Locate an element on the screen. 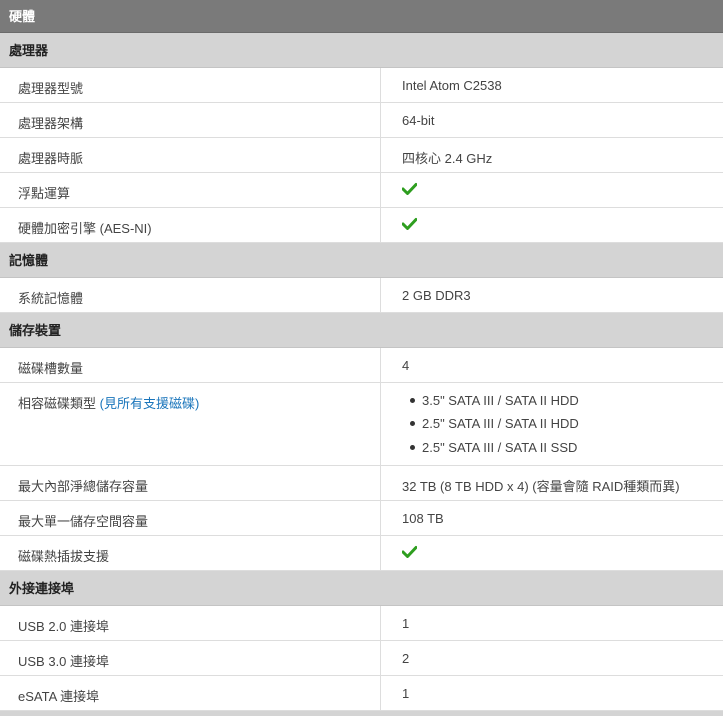  section-divider is located at coordinates (361, 713).